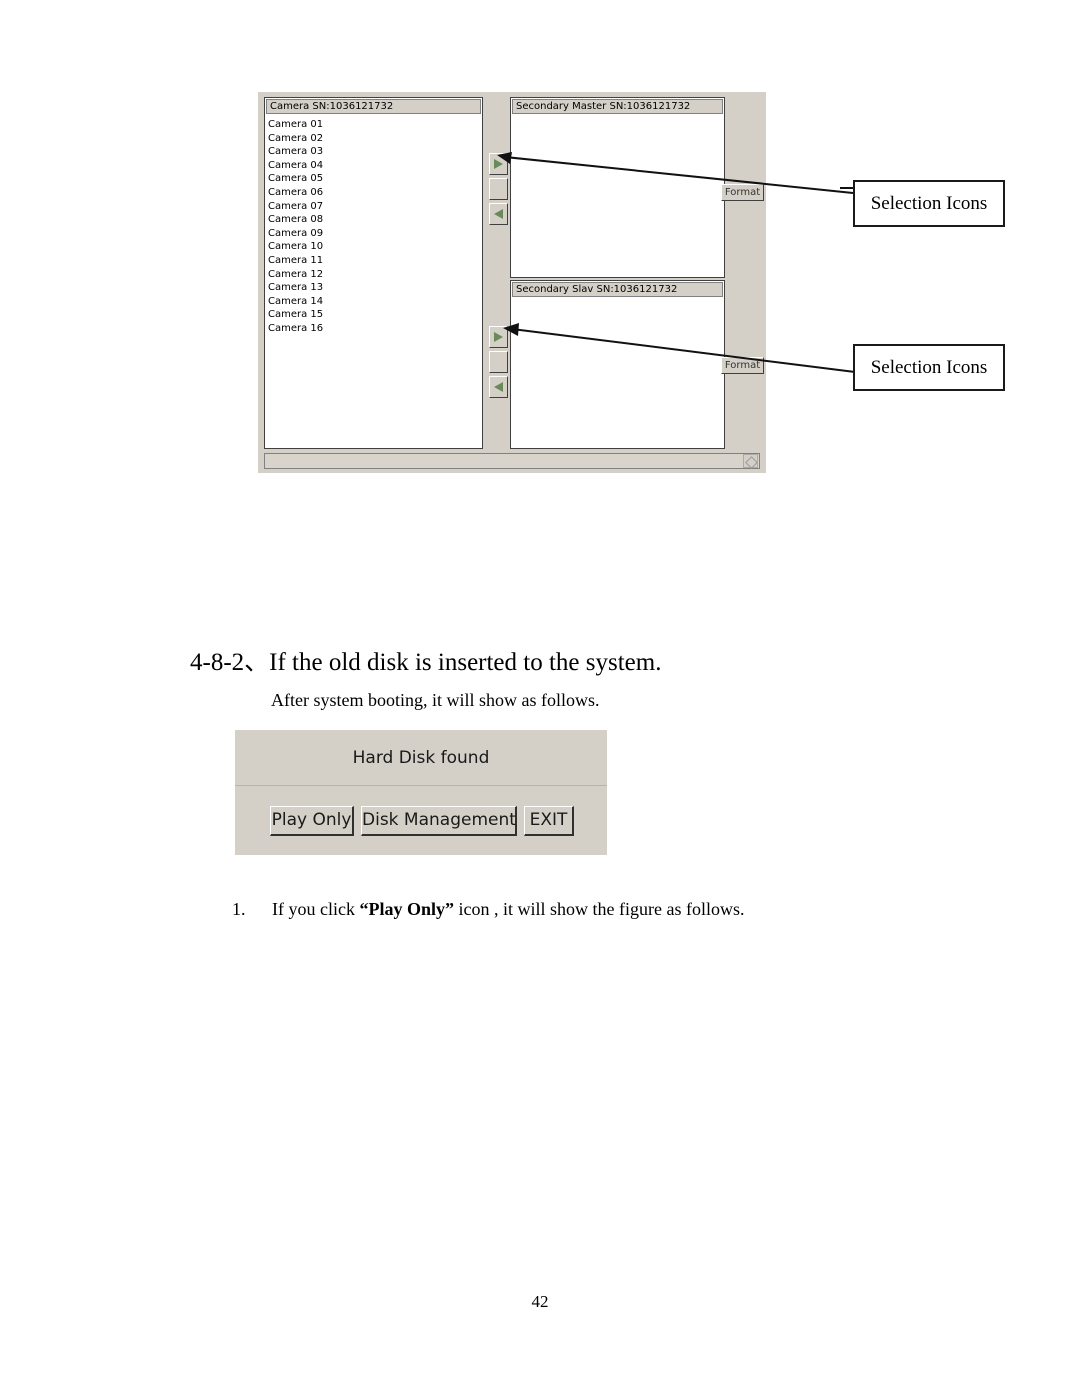  I want to click on play-only-button: Play Only, so click(312, 821).